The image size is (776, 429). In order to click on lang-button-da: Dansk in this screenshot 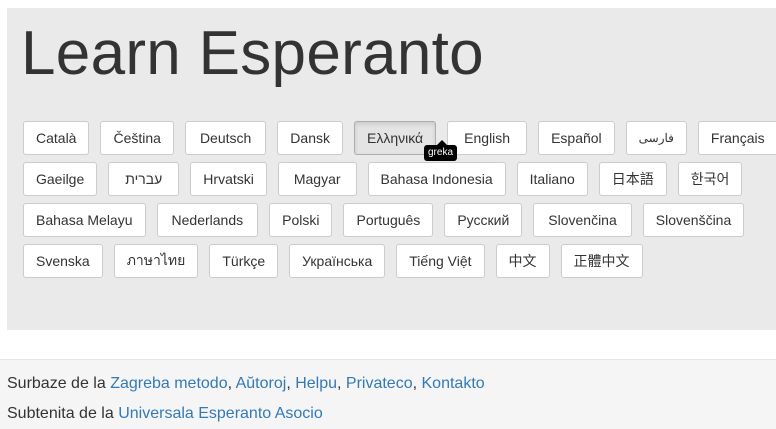, I will do `click(310, 138)`.